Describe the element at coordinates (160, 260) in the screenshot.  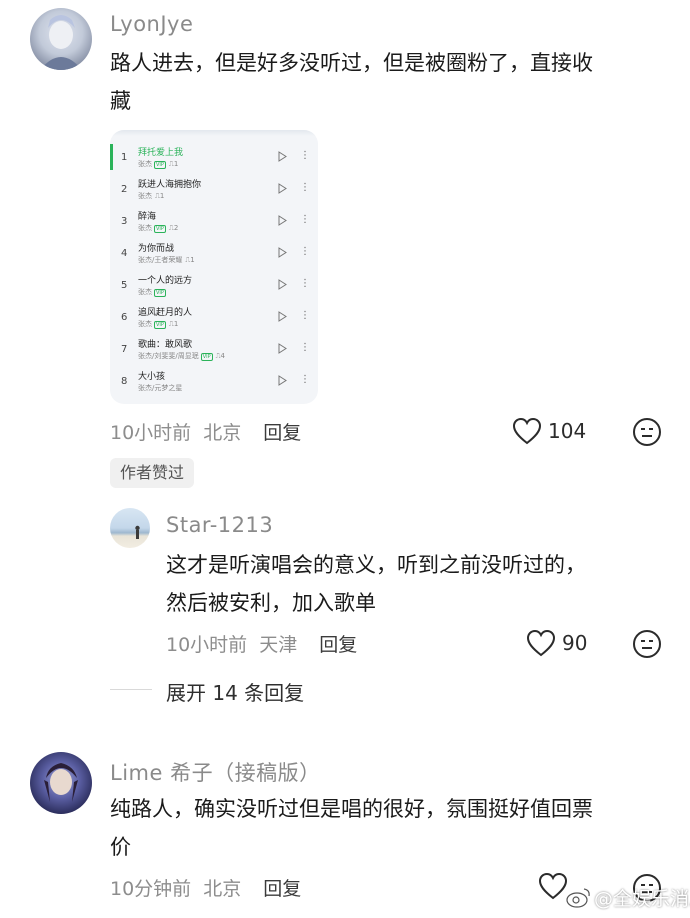
I see `song-artist-name: 张杰/王者荣耀` at that location.